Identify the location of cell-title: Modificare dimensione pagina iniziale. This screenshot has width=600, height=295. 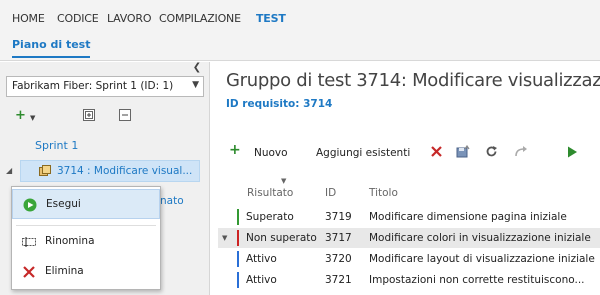
(468, 217).